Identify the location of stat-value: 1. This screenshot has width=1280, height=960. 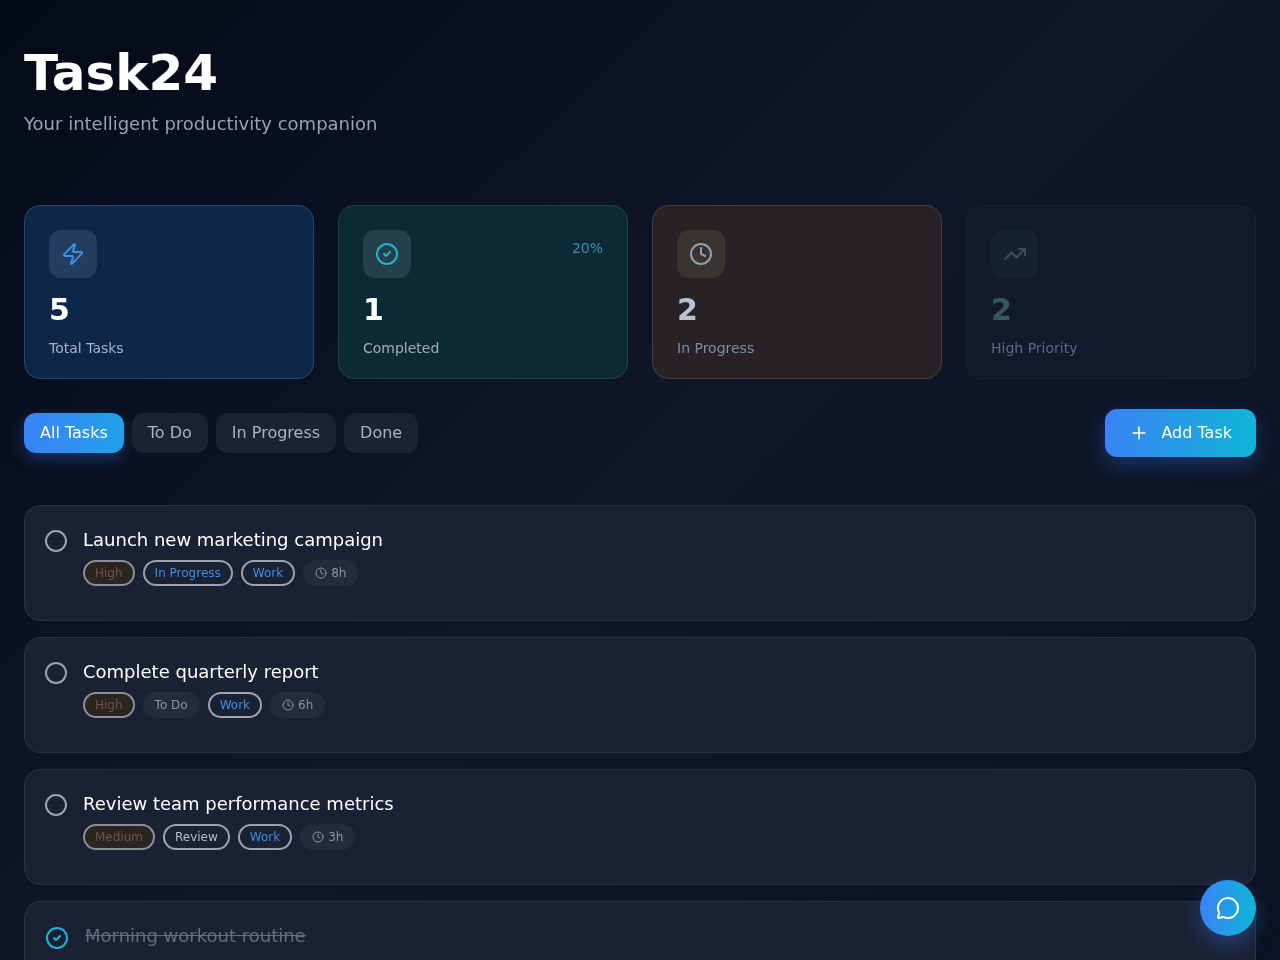
(374, 310).